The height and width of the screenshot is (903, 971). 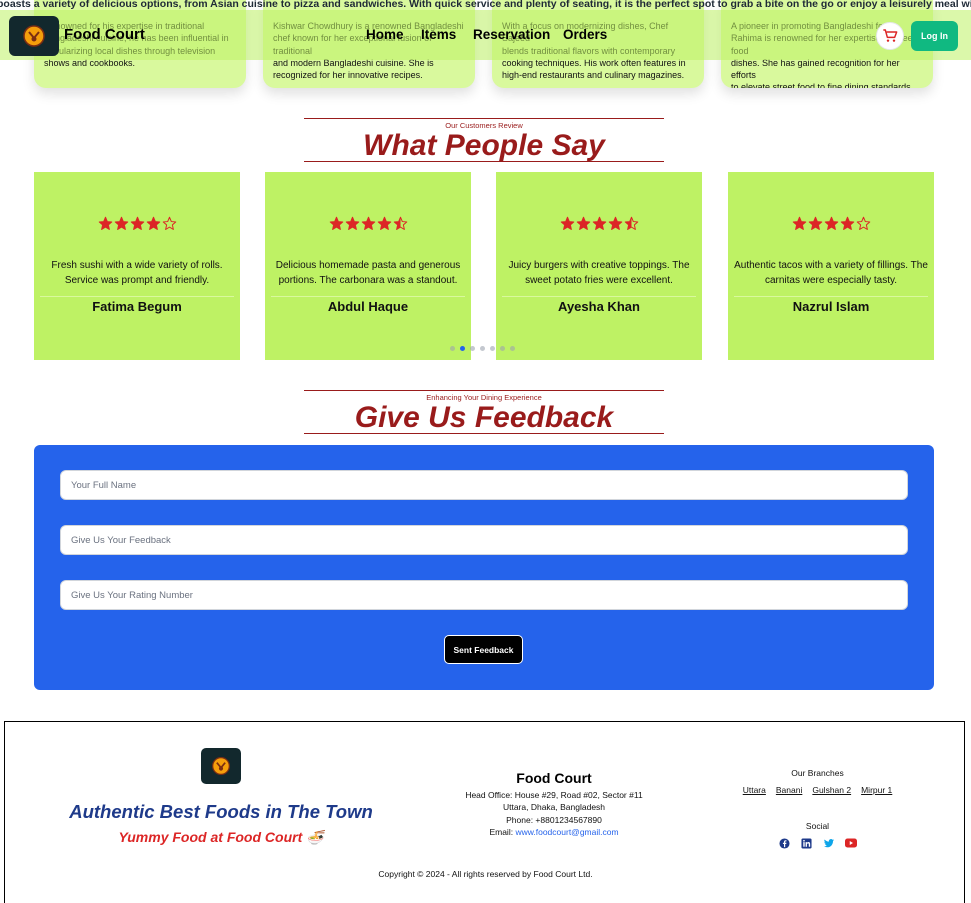 I want to click on reviewer-name: Ayesha Khan, so click(x=599, y=306).